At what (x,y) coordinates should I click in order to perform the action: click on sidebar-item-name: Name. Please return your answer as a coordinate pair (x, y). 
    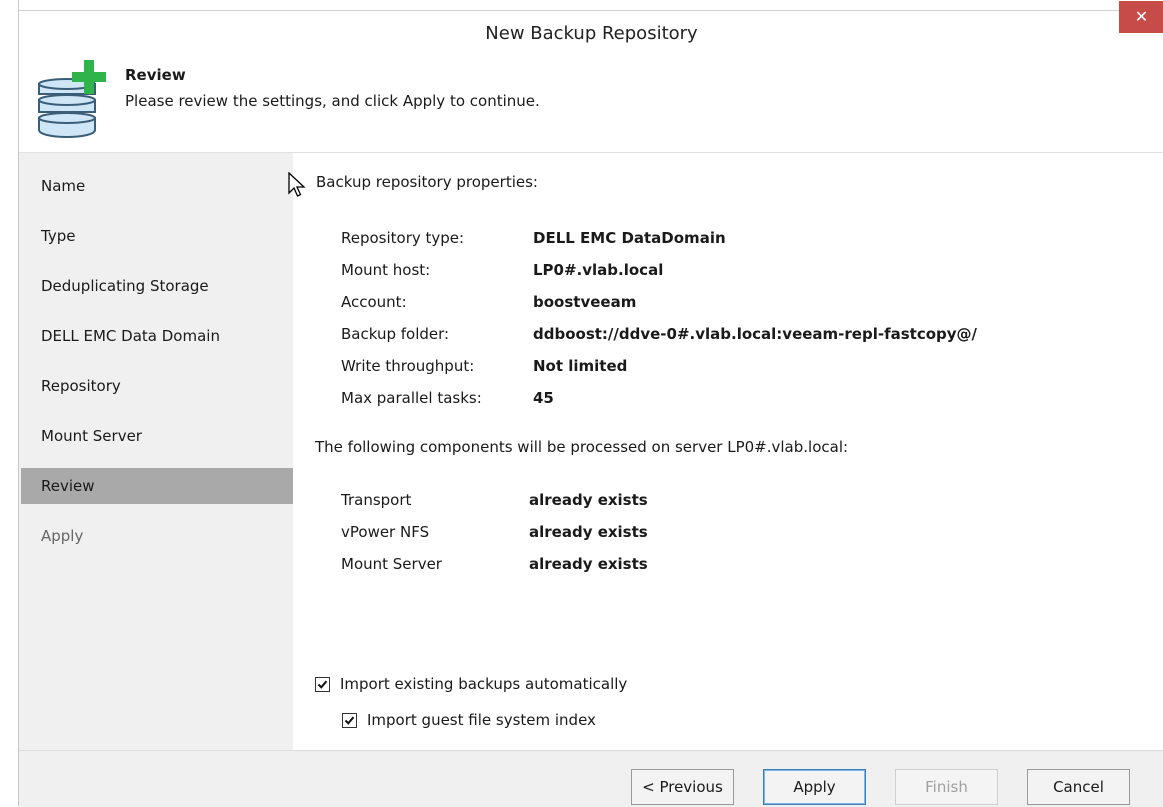
    Looking at the image, I should click on (157, 186).